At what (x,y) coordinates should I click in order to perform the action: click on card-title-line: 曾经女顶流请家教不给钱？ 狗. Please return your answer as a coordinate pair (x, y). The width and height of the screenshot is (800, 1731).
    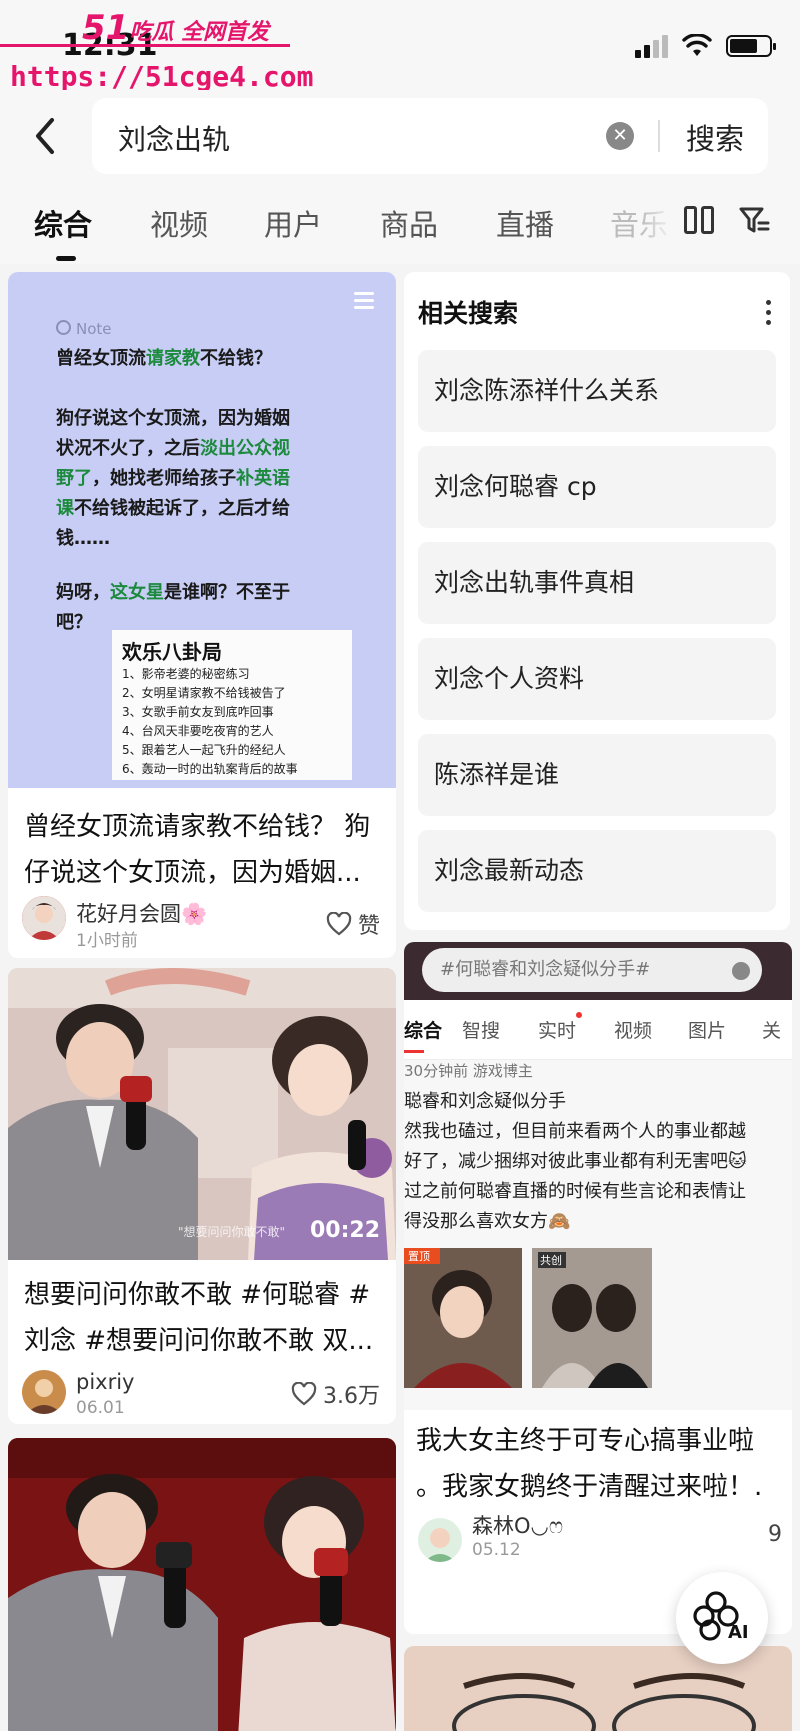
    Looking at the image, I should click on (197, 827).